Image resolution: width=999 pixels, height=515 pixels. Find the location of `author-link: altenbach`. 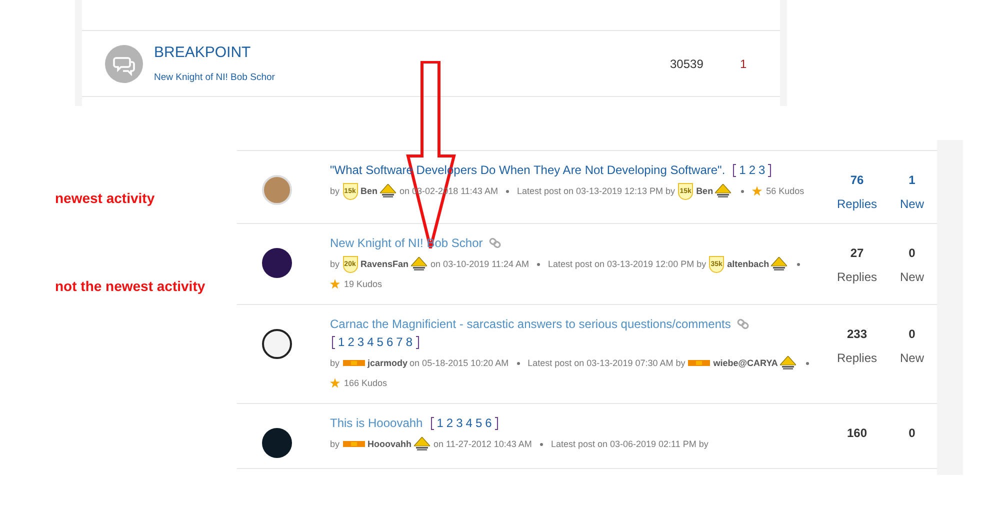

author-link: altenbach is located at coordinates (748, 264).